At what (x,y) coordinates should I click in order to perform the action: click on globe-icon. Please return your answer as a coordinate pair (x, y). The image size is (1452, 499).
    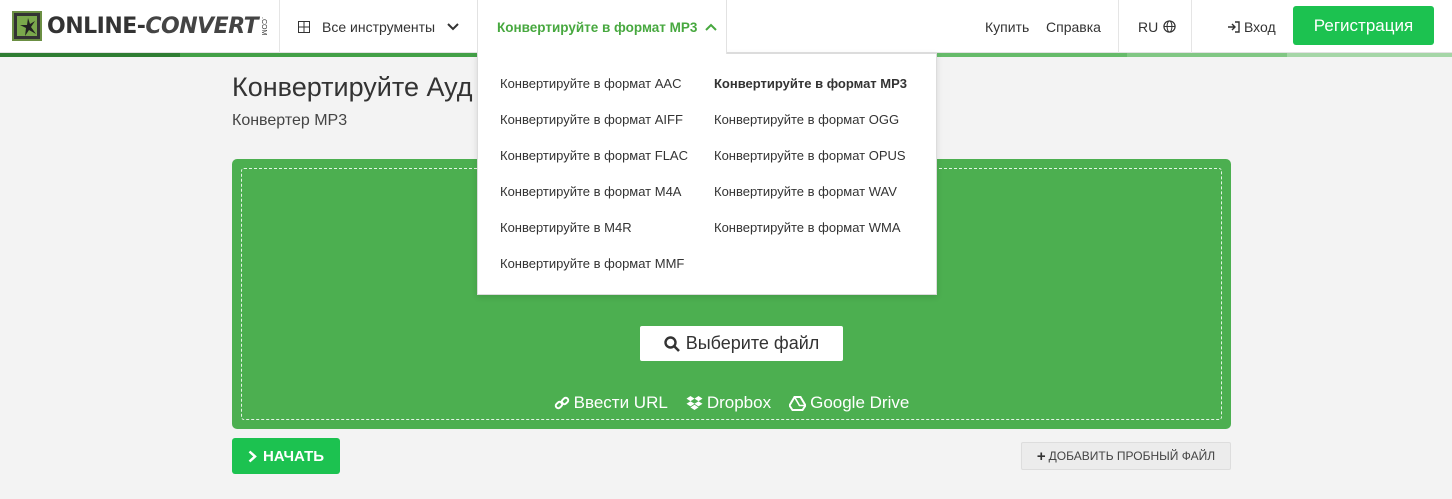
    Looking at the image, I should click on (1169, 26).